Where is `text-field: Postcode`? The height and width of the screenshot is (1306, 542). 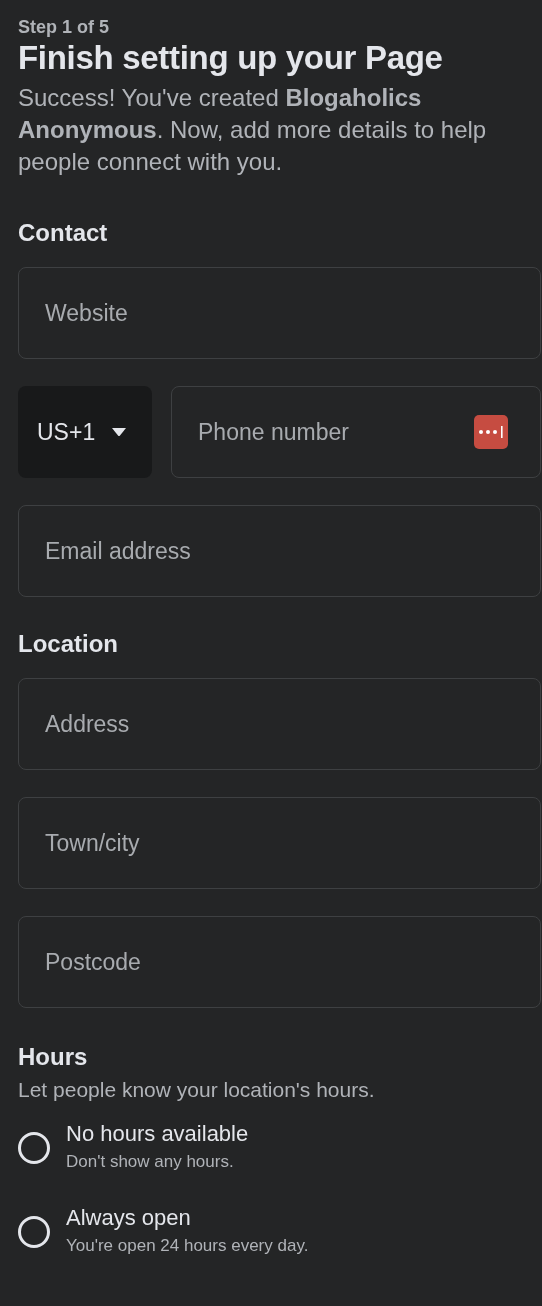 text-field: Postcode is located at coordinates (279, 962).